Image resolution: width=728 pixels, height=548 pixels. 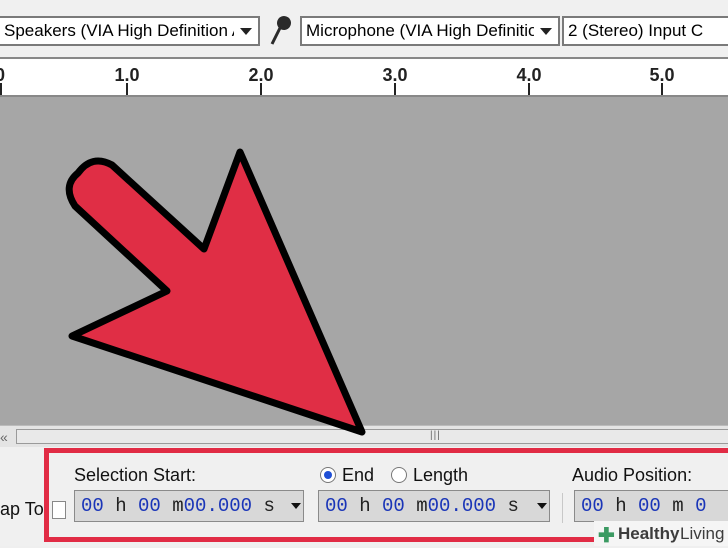 What do you see at coordinates (702, 533) in the screenshot?
I see `watermark-brand-light: Living` at bounding box center [702, 533].